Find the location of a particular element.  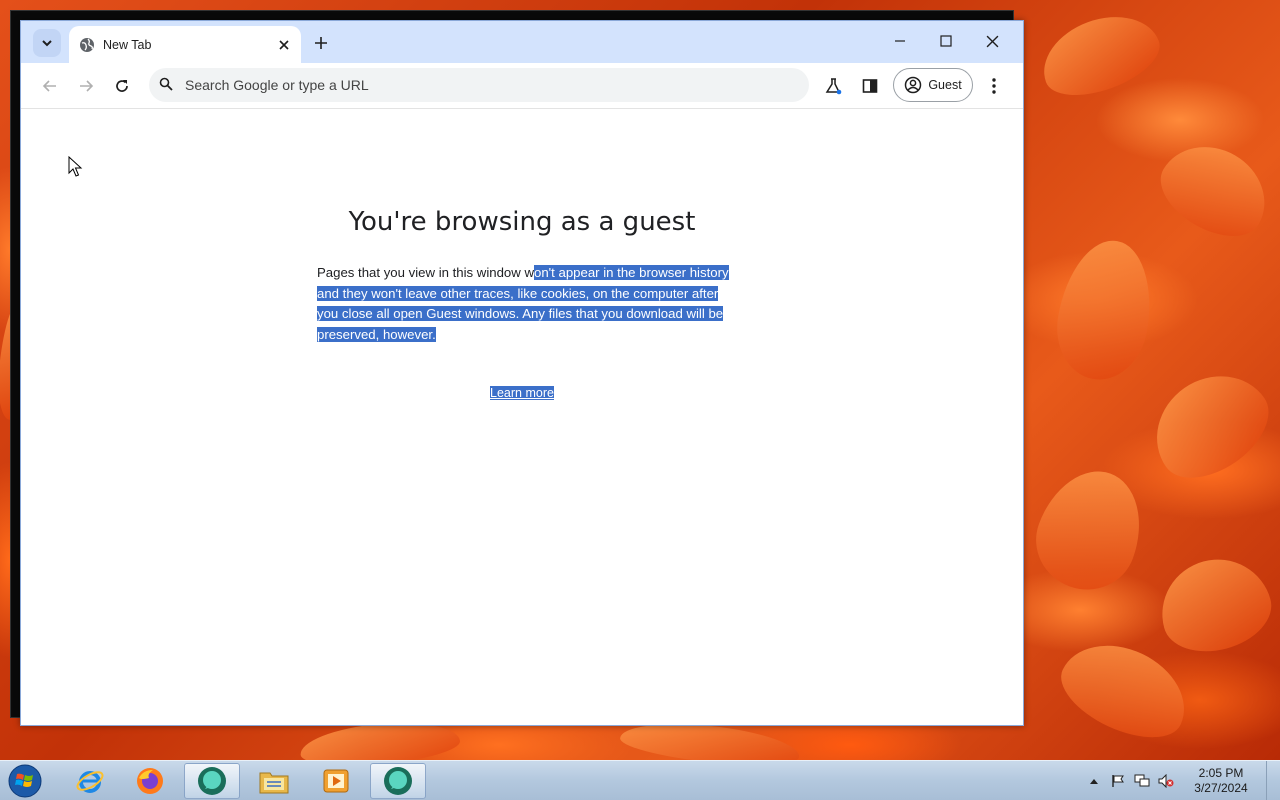

back-button is located at coordinates (50, 86).